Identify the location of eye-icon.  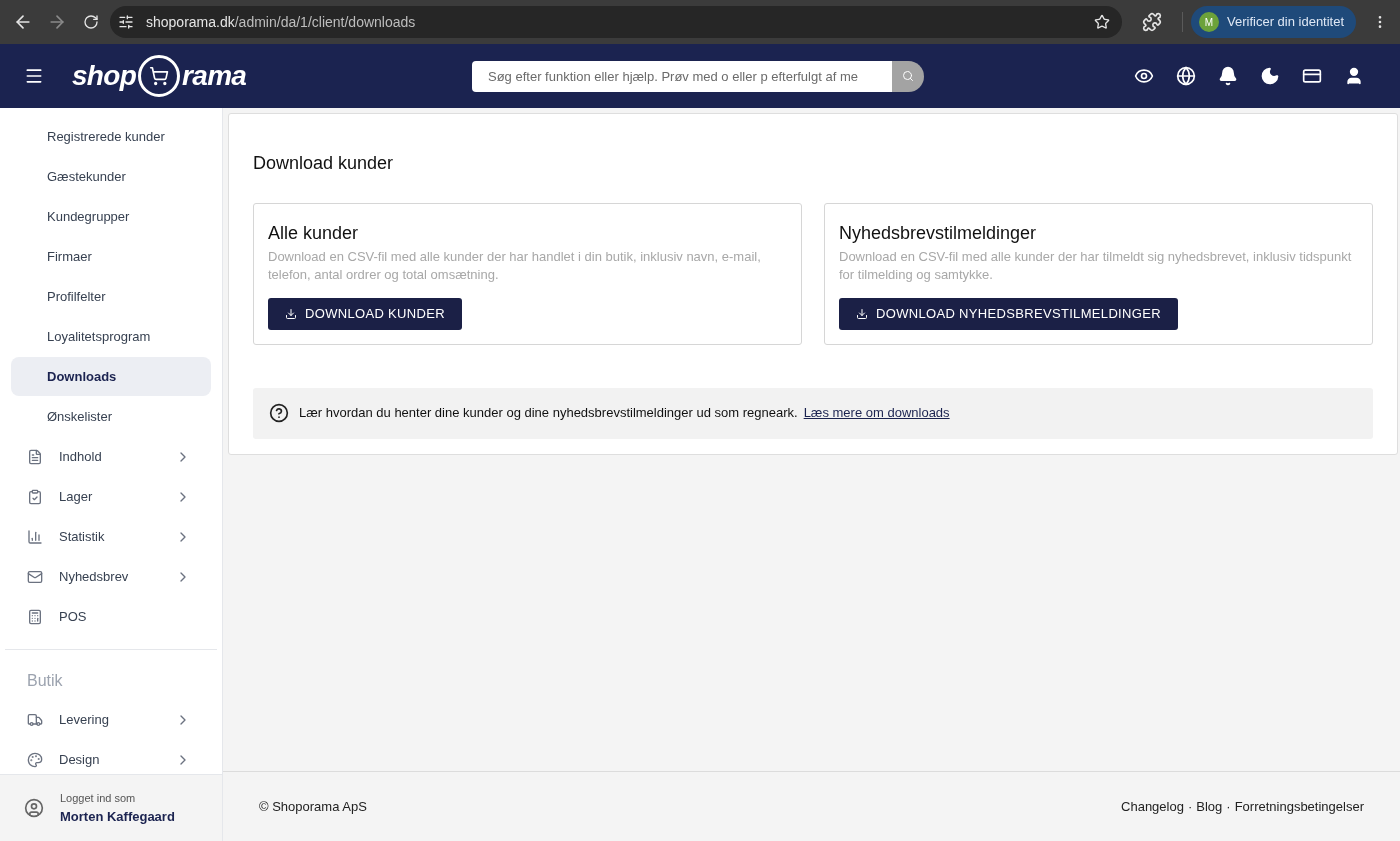
(1144, 76).